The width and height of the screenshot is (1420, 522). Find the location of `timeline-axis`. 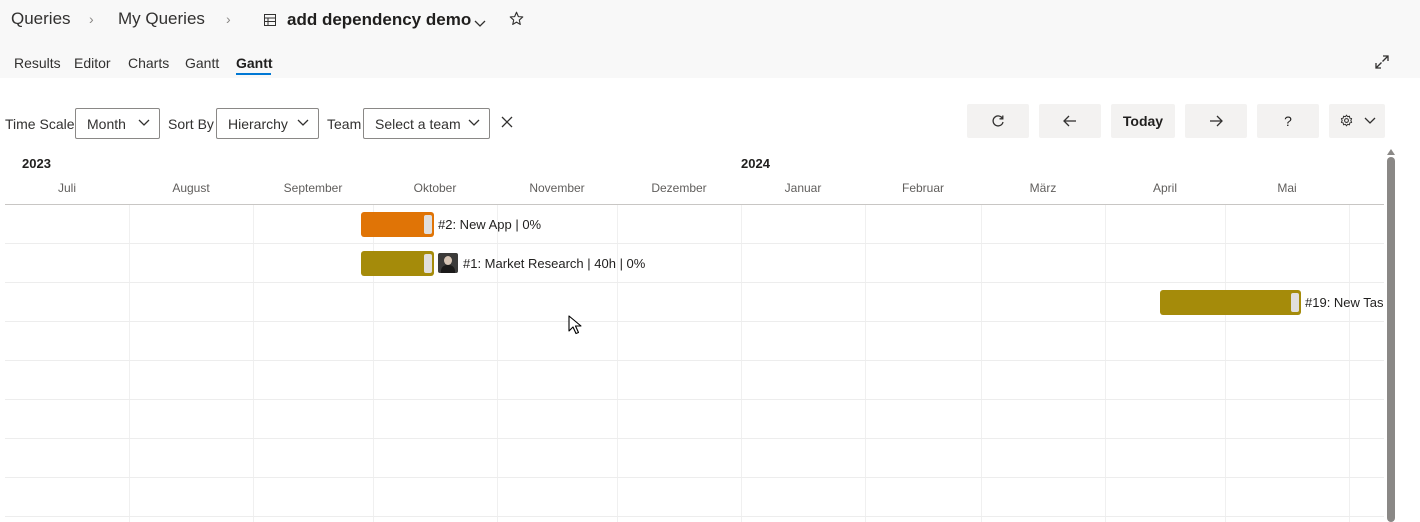

timeline-axis is located at coordinates (694, 204).